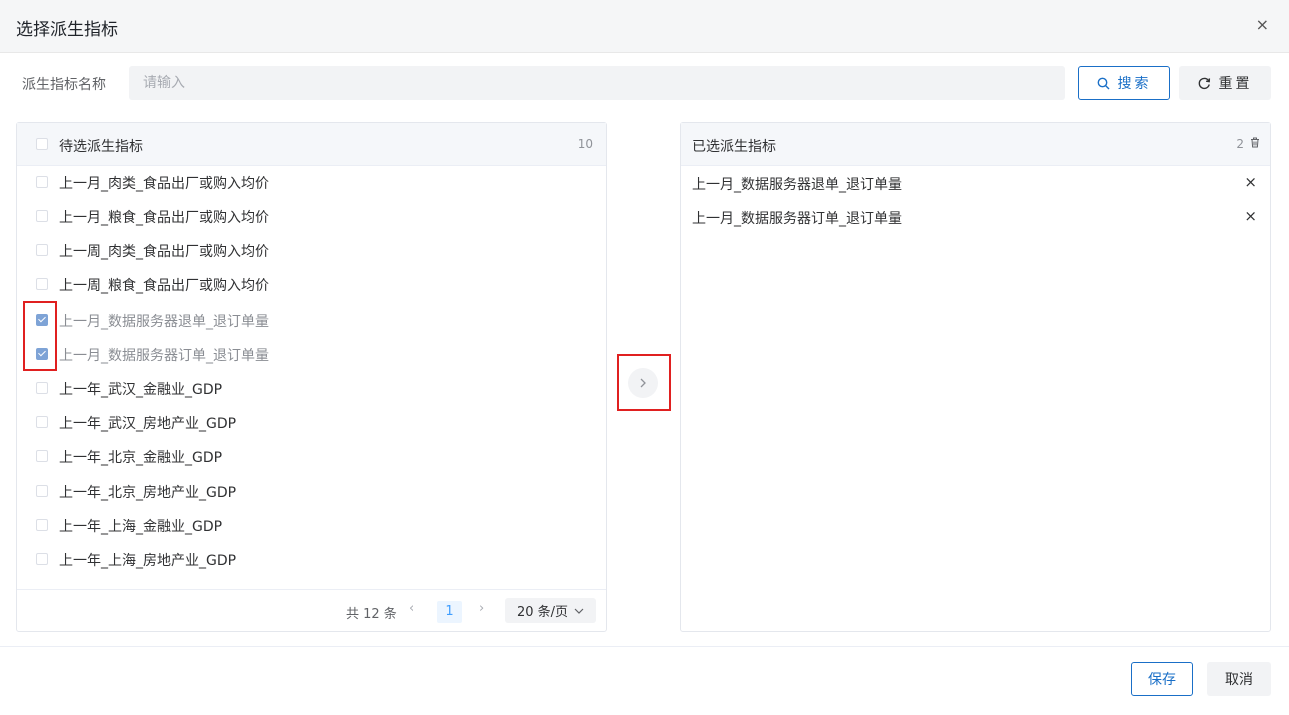  I want to click on item-label: 上一年_北京_金融业_GDP, so click(141, 458).